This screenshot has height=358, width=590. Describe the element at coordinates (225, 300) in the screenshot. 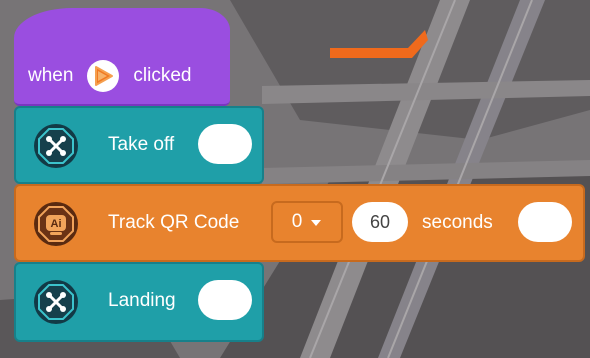

I see `landing-input` at that location.